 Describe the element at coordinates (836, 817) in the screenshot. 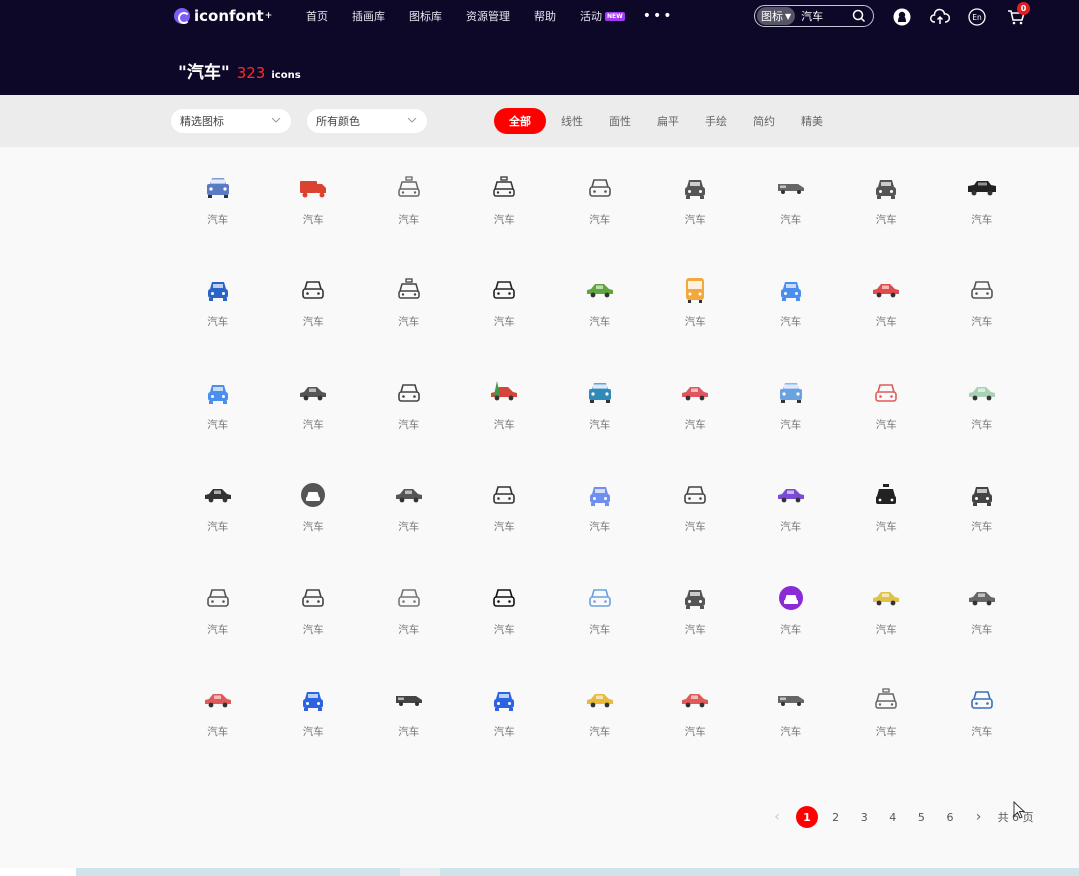

I see `page-2-button: 2` at that location.